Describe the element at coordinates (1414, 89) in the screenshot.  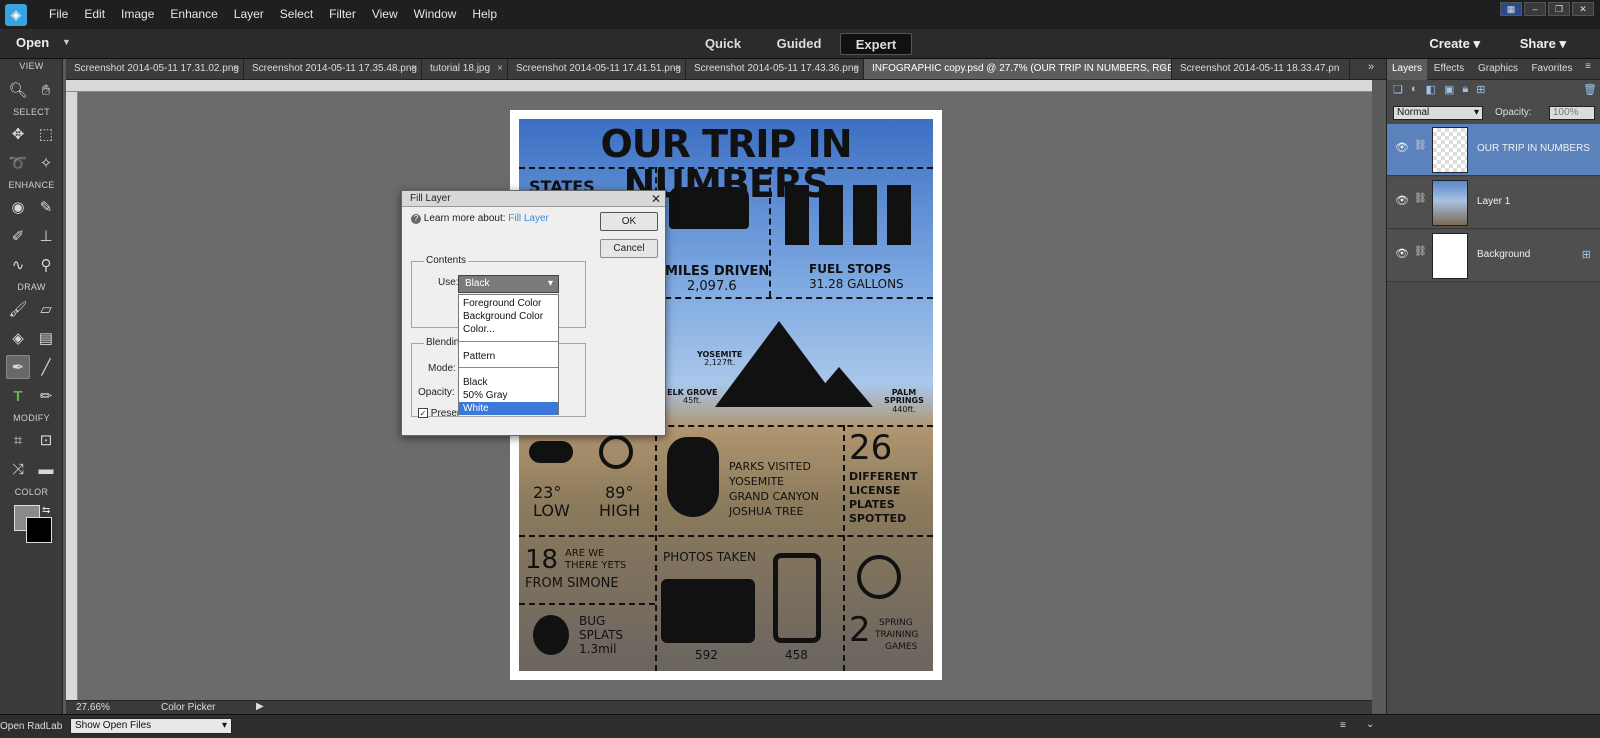
I see `new-group-icon: ◐` at that location.